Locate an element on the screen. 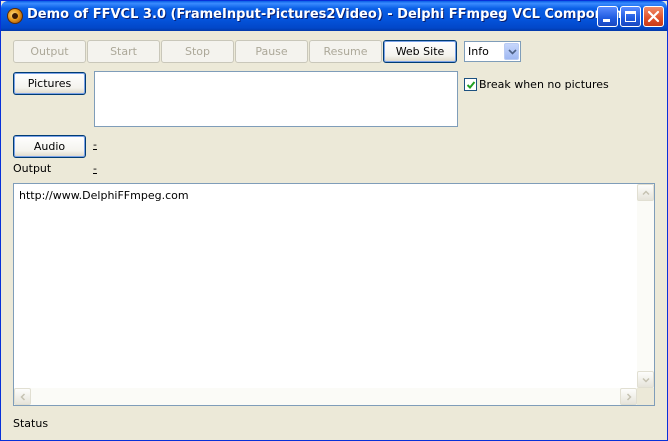 This screenshot has height=441, width=668. dropdown-button is located at coordinates (511, 51).